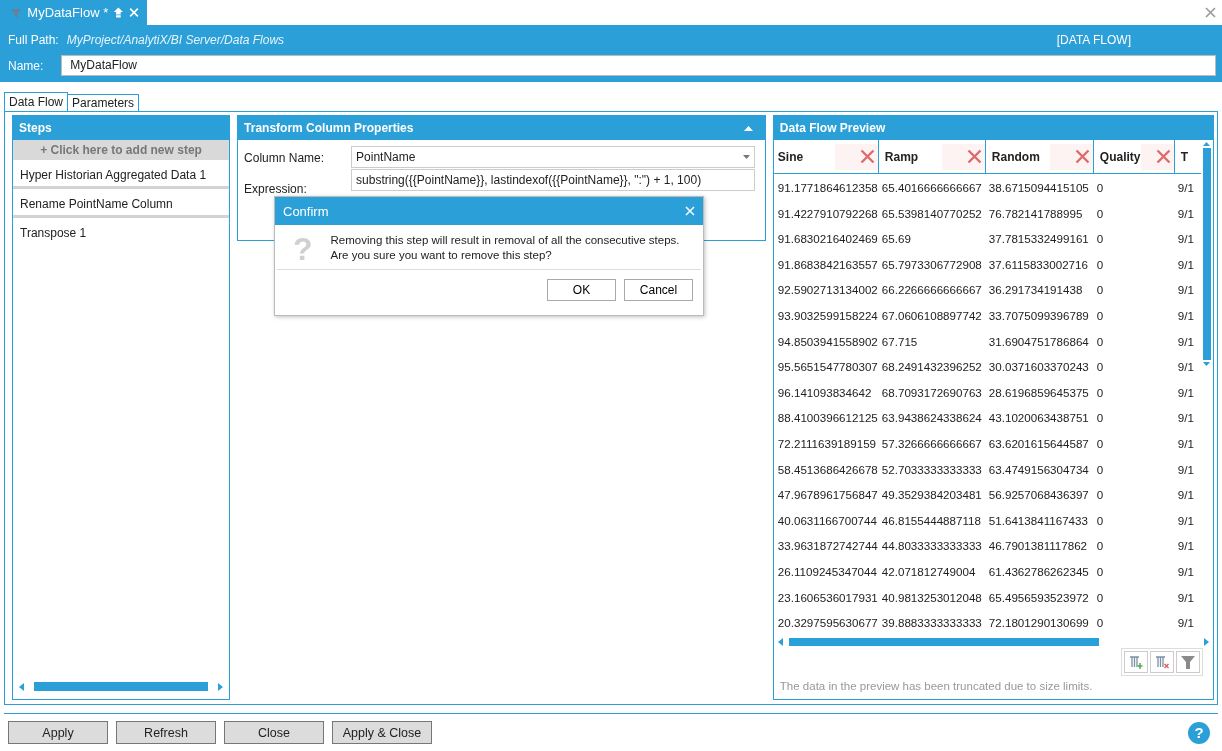 The height and width of the screenshot is (751, 1222). What do you see at coordinates (1038, 495) in the screenshot?
I see `table-cell-text: 56.9257068436397` at bounding box center [1038, 495].